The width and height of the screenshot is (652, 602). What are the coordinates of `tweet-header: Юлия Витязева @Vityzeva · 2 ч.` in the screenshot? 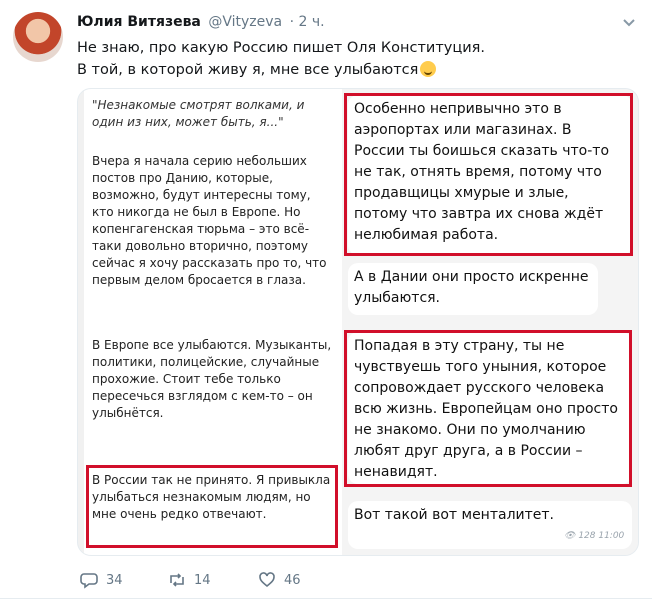 It's located at (201, 22).